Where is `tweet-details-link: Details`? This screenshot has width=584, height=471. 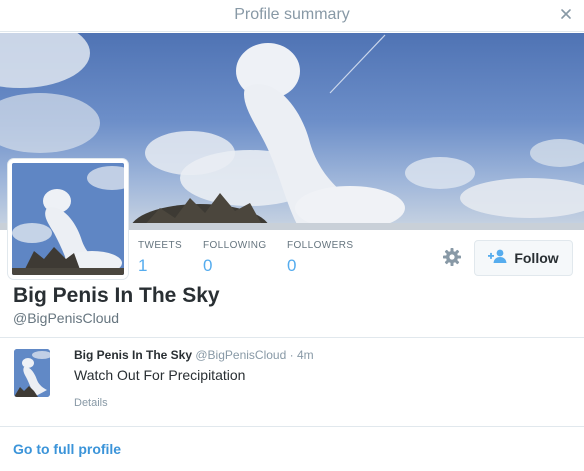 tweet-details-link: Details is located at coordinates (91, 403).